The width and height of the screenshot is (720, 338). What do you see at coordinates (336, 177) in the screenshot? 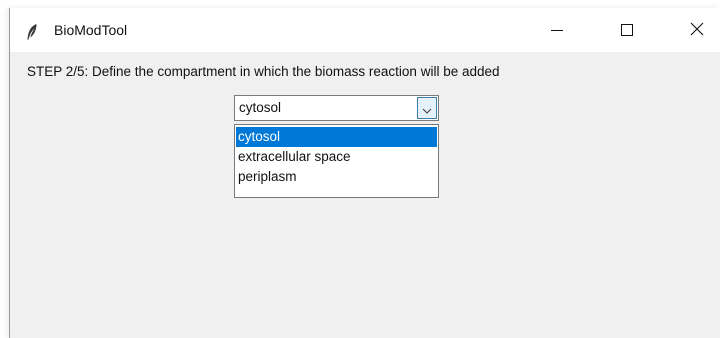
I see `dropdown-option-periplasm: periplasm` at bounding box center [336, 177].